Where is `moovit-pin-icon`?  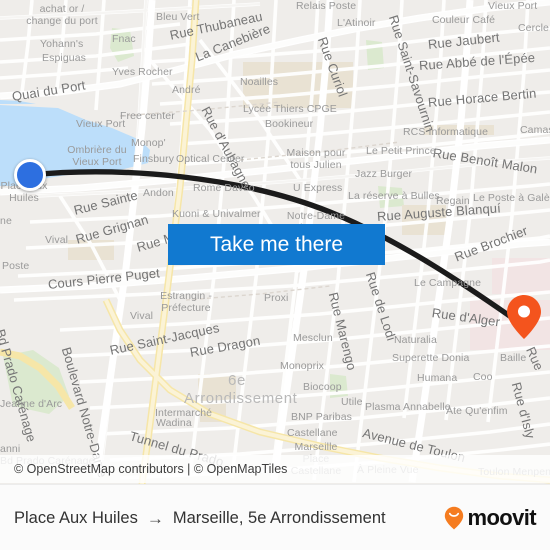 moovit-pin-icon is located at coordinates (454, 518).